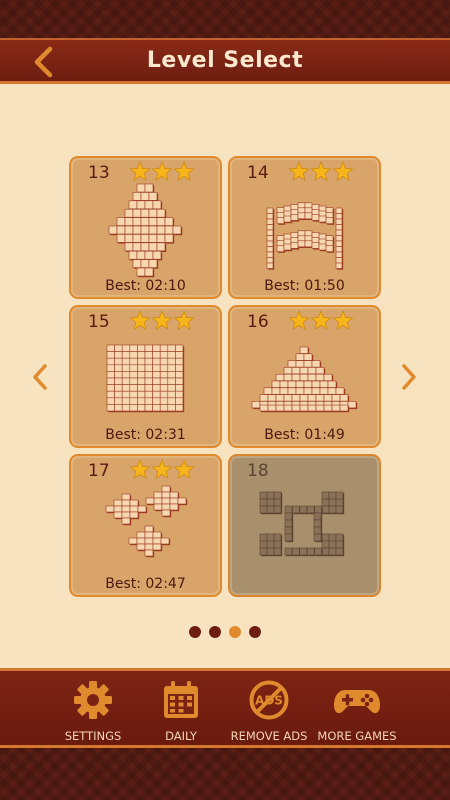 The image size is (450, 800). What do you see at coordinates (269, 736) in the screenshot?
I see `remove-ads-label: REMOVE ADS` at bounding box center [269, 736].